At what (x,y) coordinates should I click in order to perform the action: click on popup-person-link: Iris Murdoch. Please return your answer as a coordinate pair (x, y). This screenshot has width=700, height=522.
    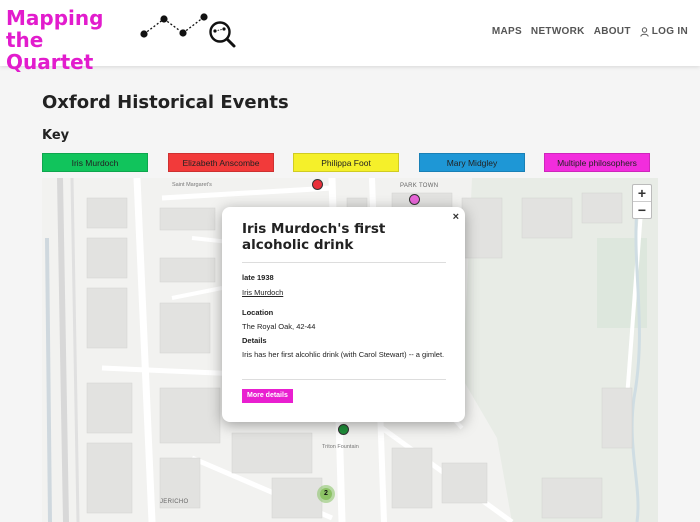
    Looking at the image, I should click on (262, 292).